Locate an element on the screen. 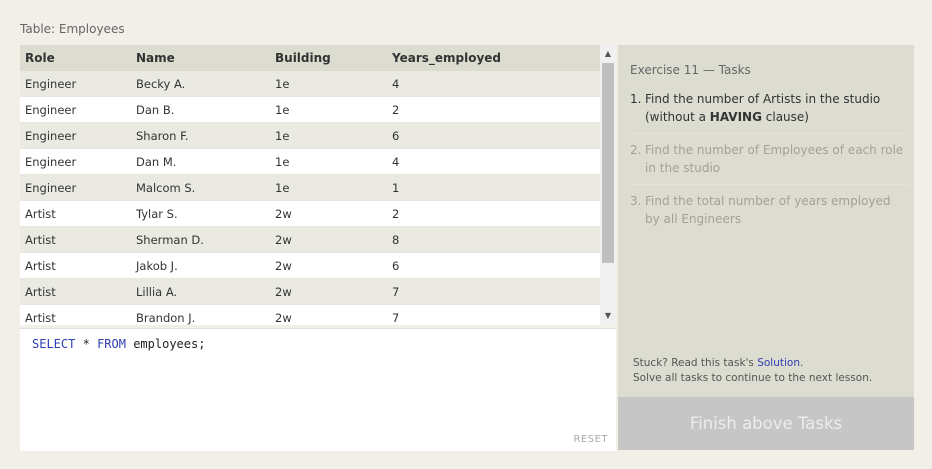 This screenshot has width=932, height=469. column-header-years-employed: Years_employed is located at coordinates (493, 58).